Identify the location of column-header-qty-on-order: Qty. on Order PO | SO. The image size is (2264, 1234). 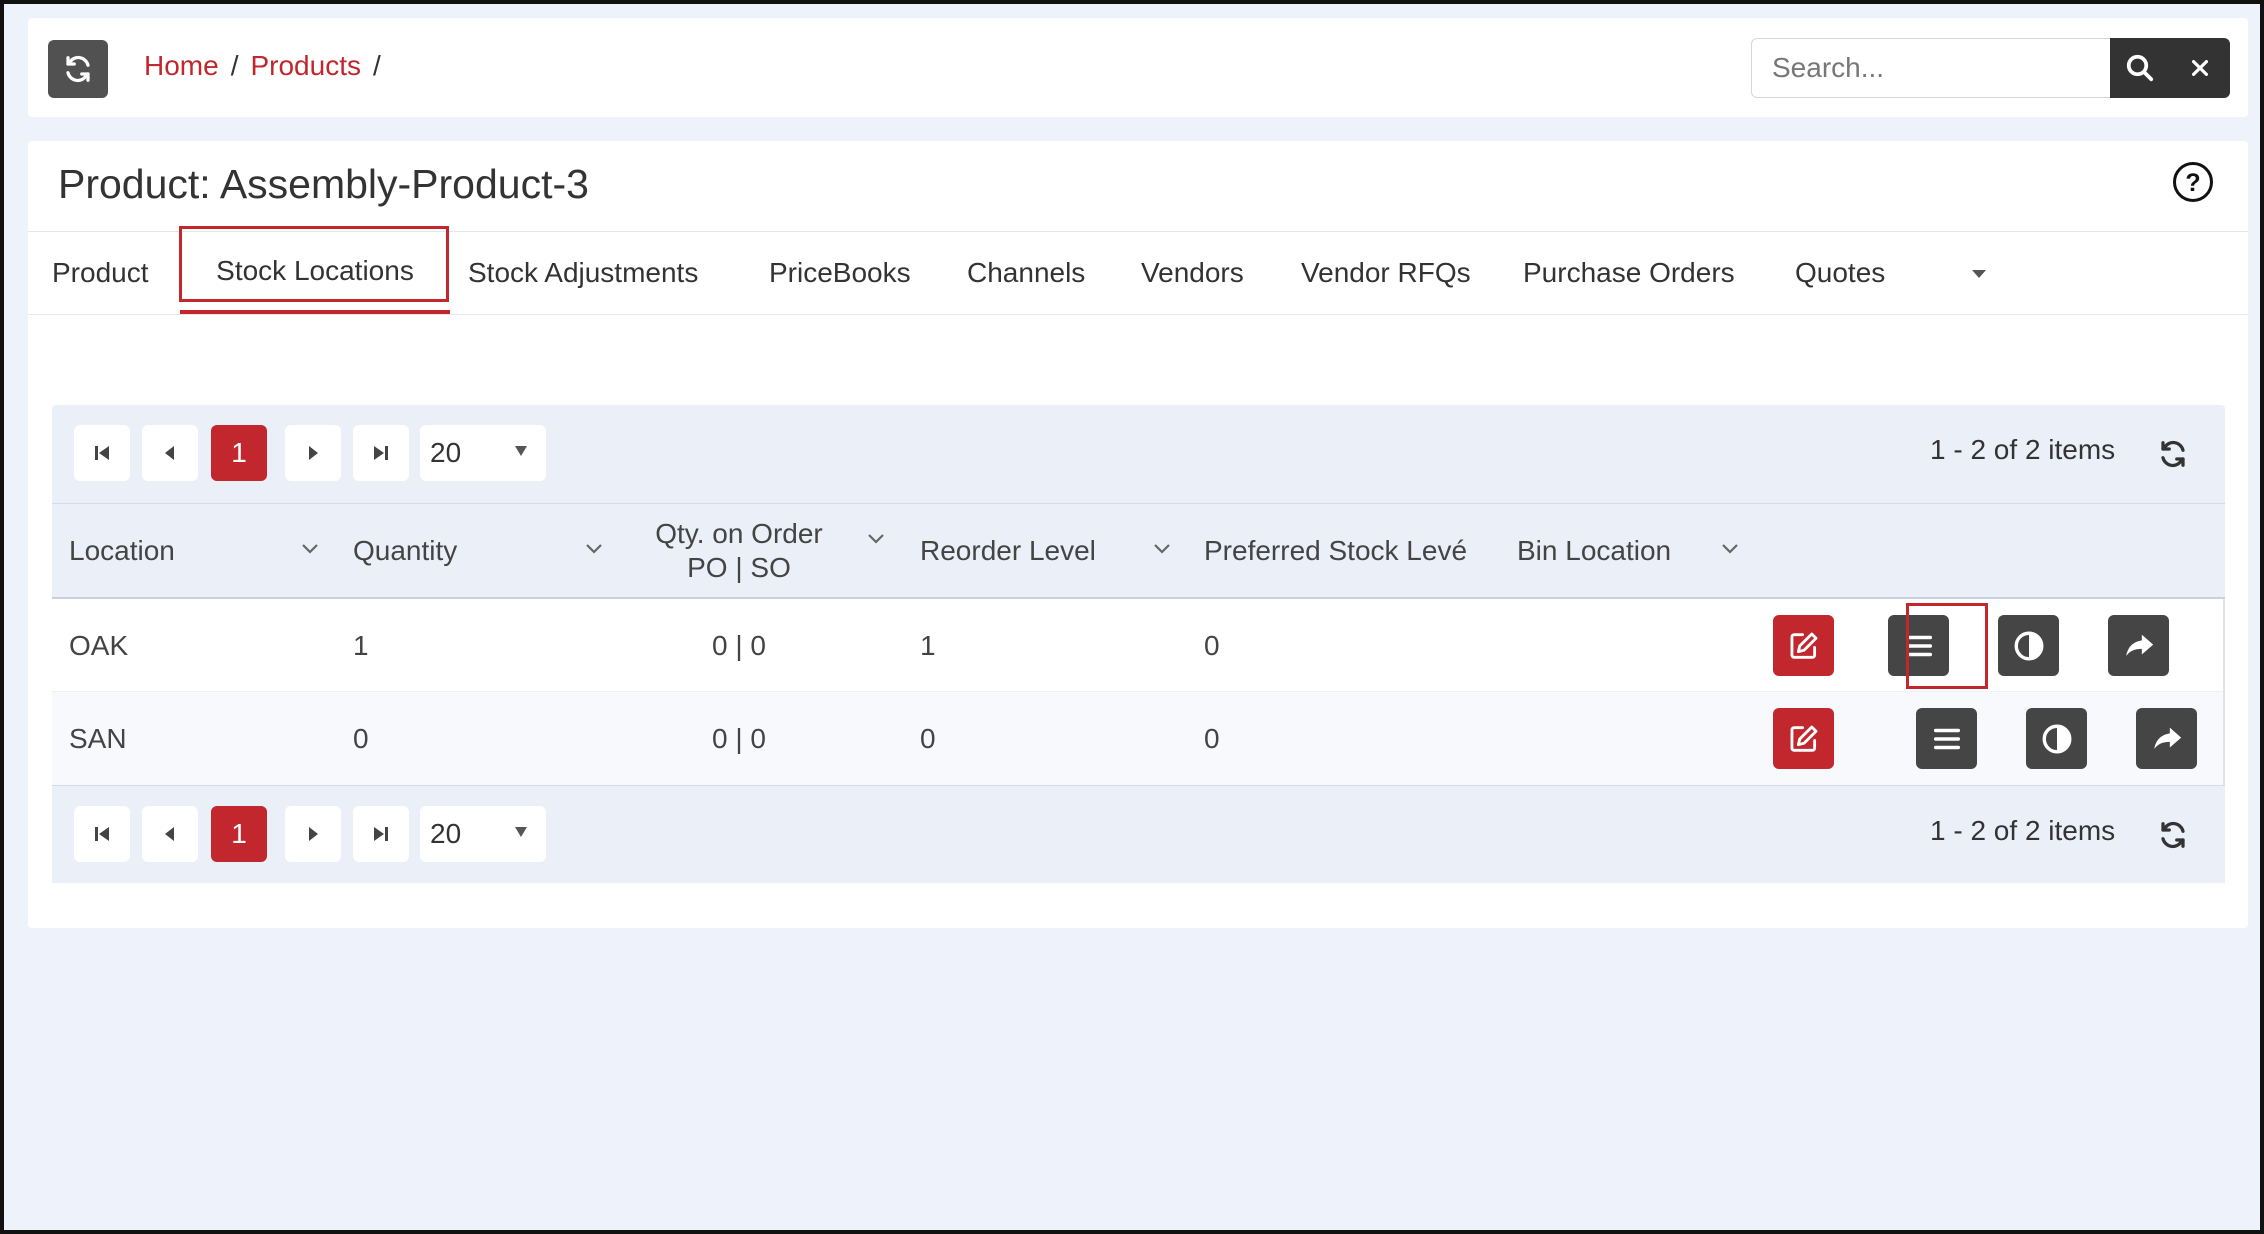
(739, 551).